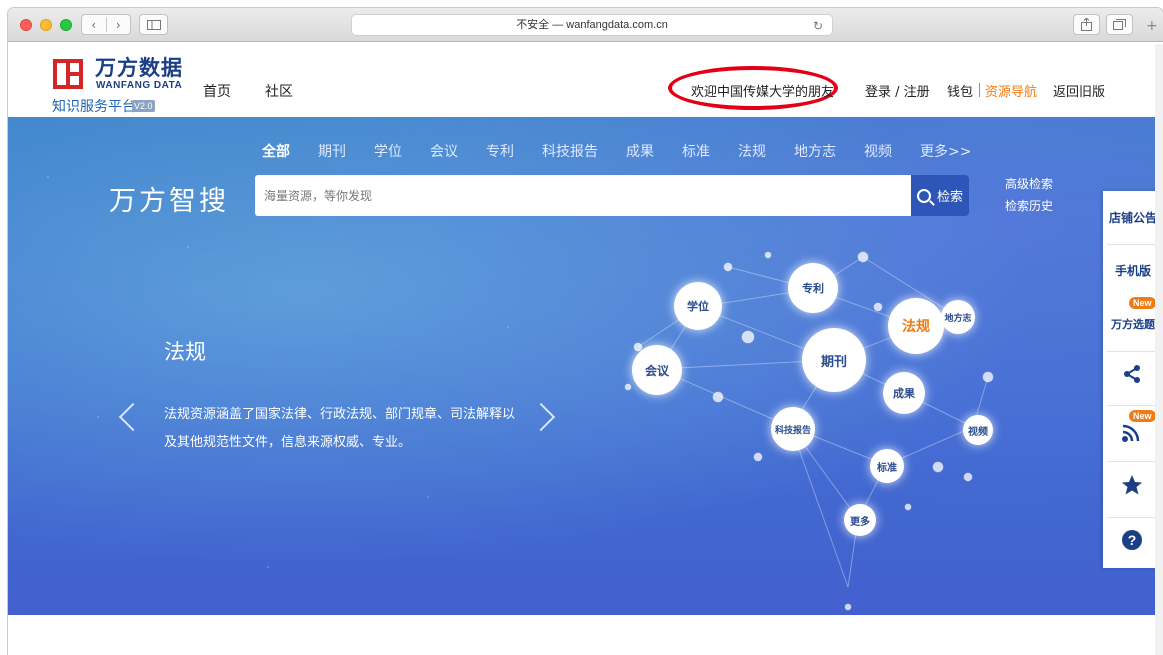 The image size is (1163, 655). I want to click on search-brand-title: 万方智搜, so click(169, 201).